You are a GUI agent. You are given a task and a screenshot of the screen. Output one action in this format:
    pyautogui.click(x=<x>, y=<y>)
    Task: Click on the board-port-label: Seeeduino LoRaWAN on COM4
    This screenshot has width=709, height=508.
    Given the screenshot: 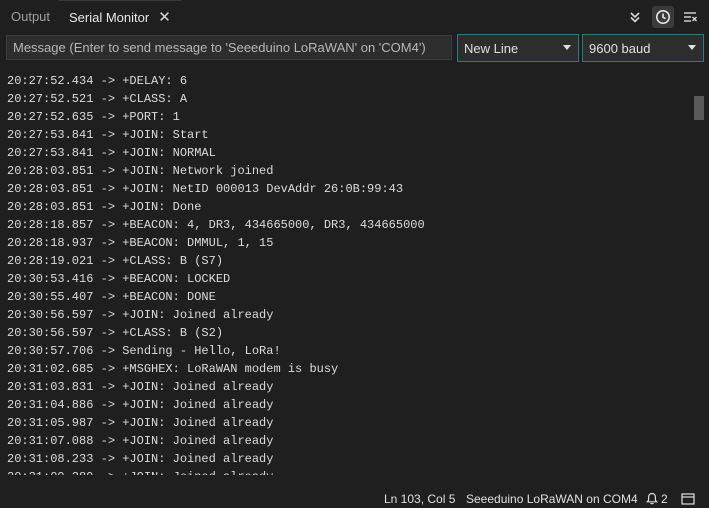 What is the action you would take?
    pyautogui.click(x=552, y=498)
    